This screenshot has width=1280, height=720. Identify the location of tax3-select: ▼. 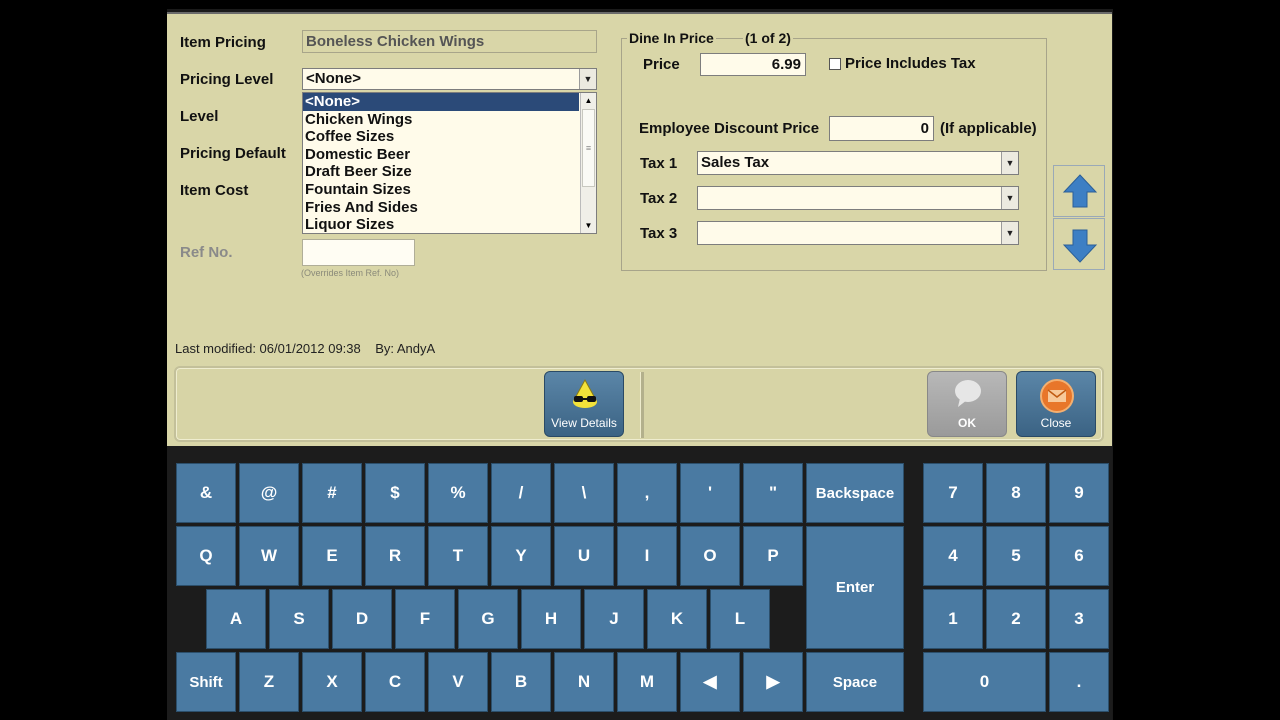
(858, 233).